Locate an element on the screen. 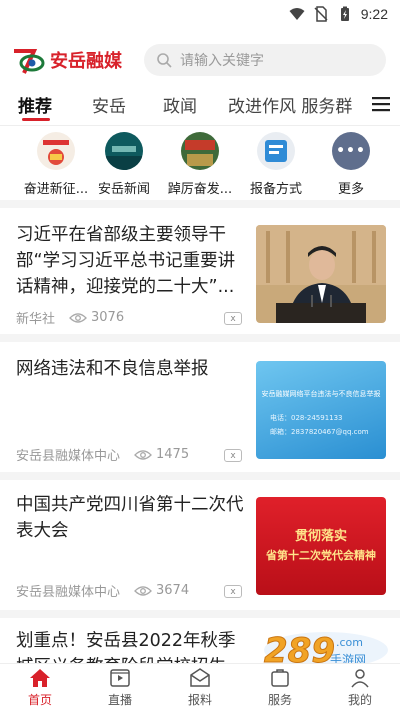 Image resolution: width=400 pixels, height=711 pixels. report-method-thumb is located at coordinates (276, 151).